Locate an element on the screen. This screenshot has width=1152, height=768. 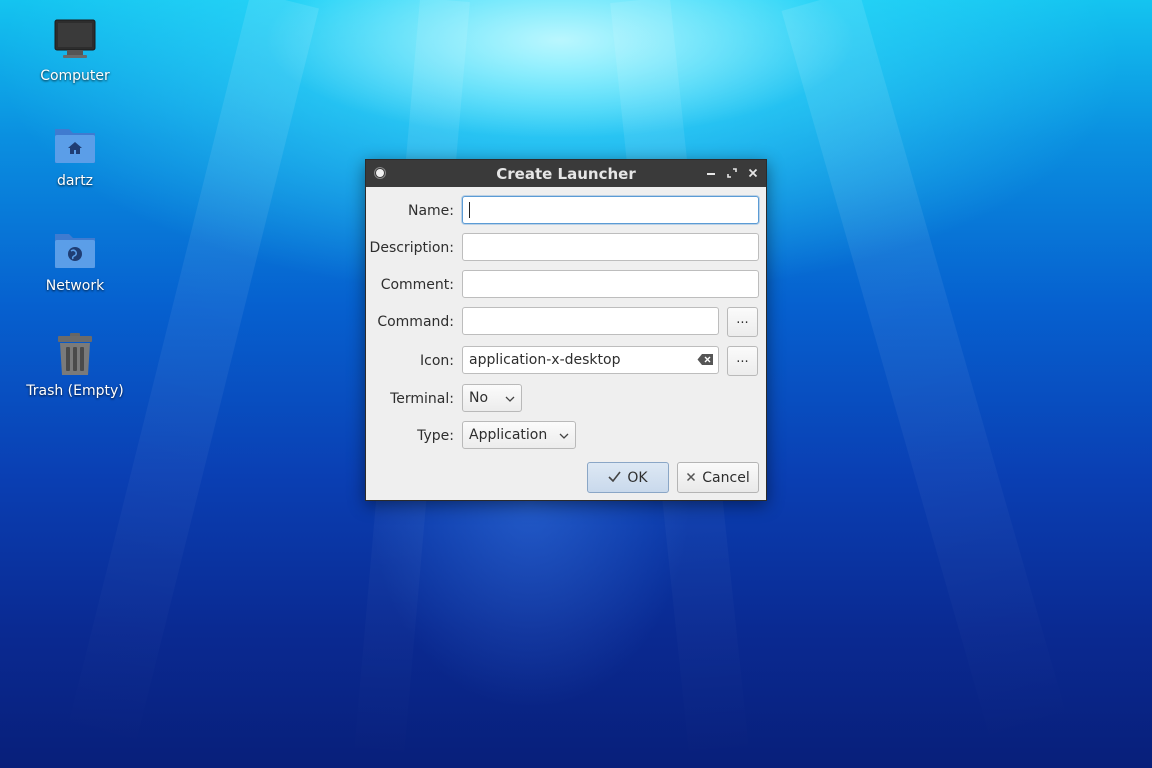
checkmark-icon is located at coordinates (615, 478).